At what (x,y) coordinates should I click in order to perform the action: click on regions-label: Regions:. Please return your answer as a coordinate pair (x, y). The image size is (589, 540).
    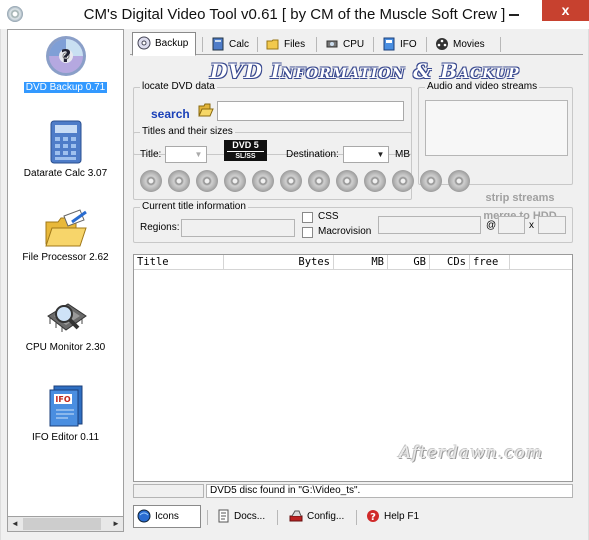
    Looking at the image, I should click on (160, 227).